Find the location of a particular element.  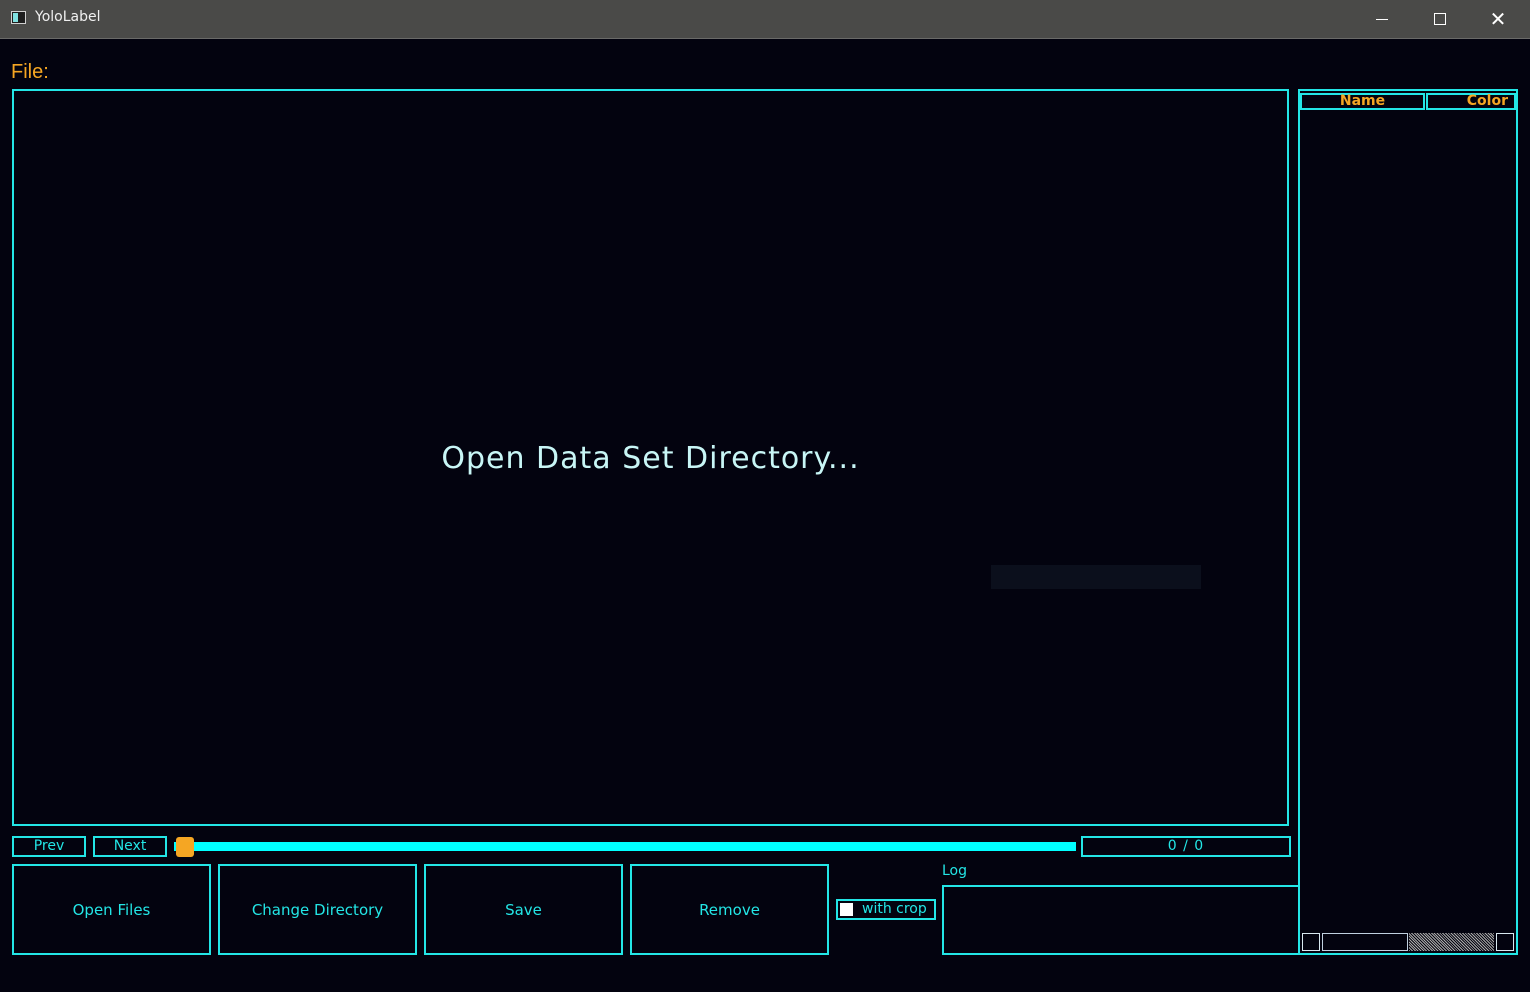

minimize-button is located at coordinates (1382, 19).